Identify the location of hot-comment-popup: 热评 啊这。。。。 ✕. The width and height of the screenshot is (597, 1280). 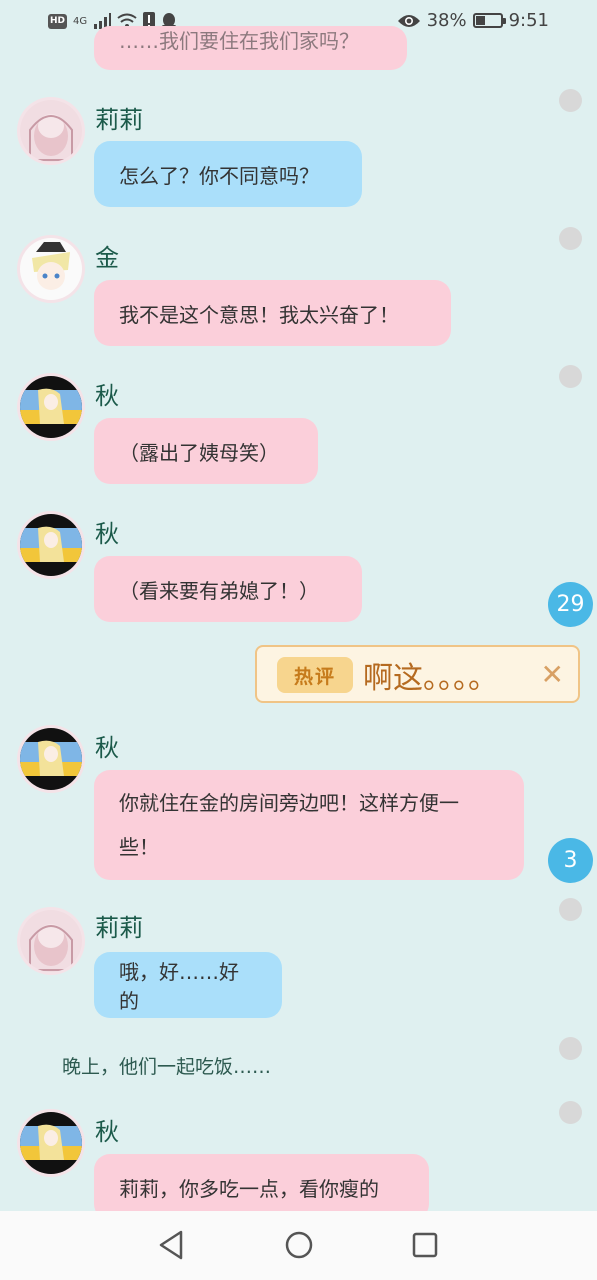
(417, 674).